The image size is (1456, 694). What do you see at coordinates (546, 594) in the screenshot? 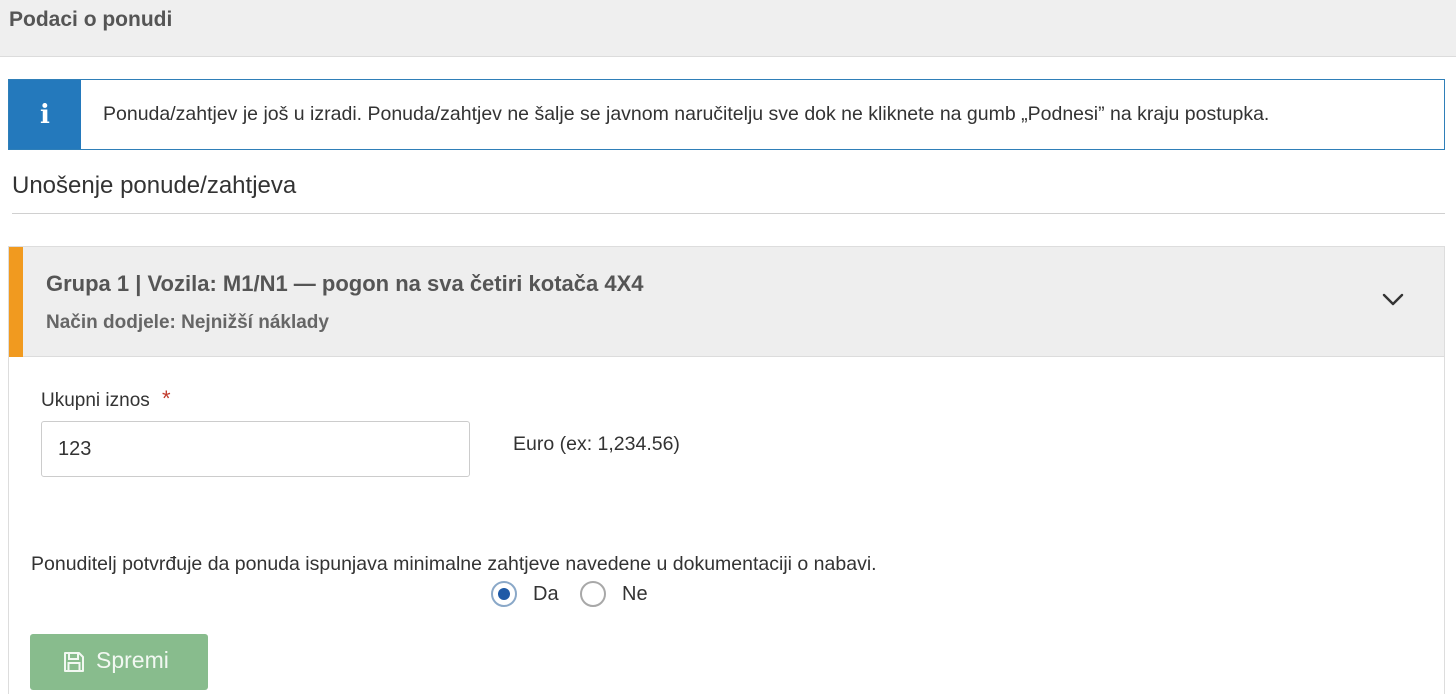
I see `radio-label-da: Da` at bounding box center [546, 594].